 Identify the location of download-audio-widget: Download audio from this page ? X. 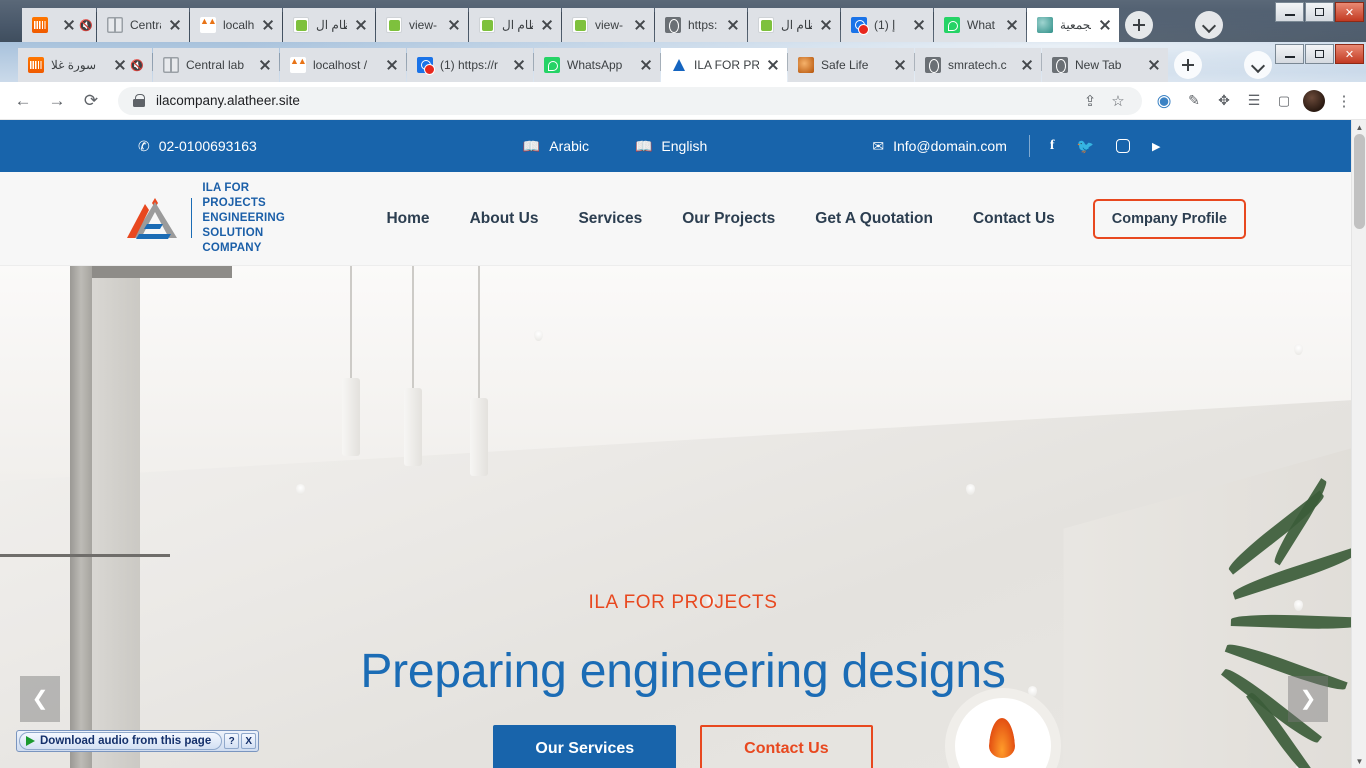
(138, 741).